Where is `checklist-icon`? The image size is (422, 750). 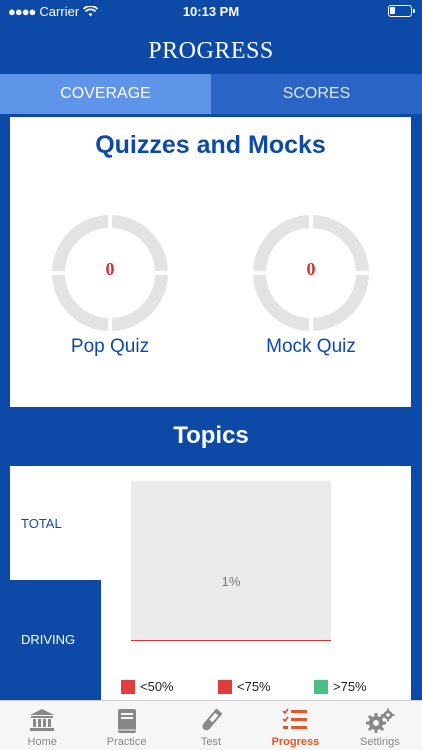 checklist-icon is located at coordinates (295, 718).